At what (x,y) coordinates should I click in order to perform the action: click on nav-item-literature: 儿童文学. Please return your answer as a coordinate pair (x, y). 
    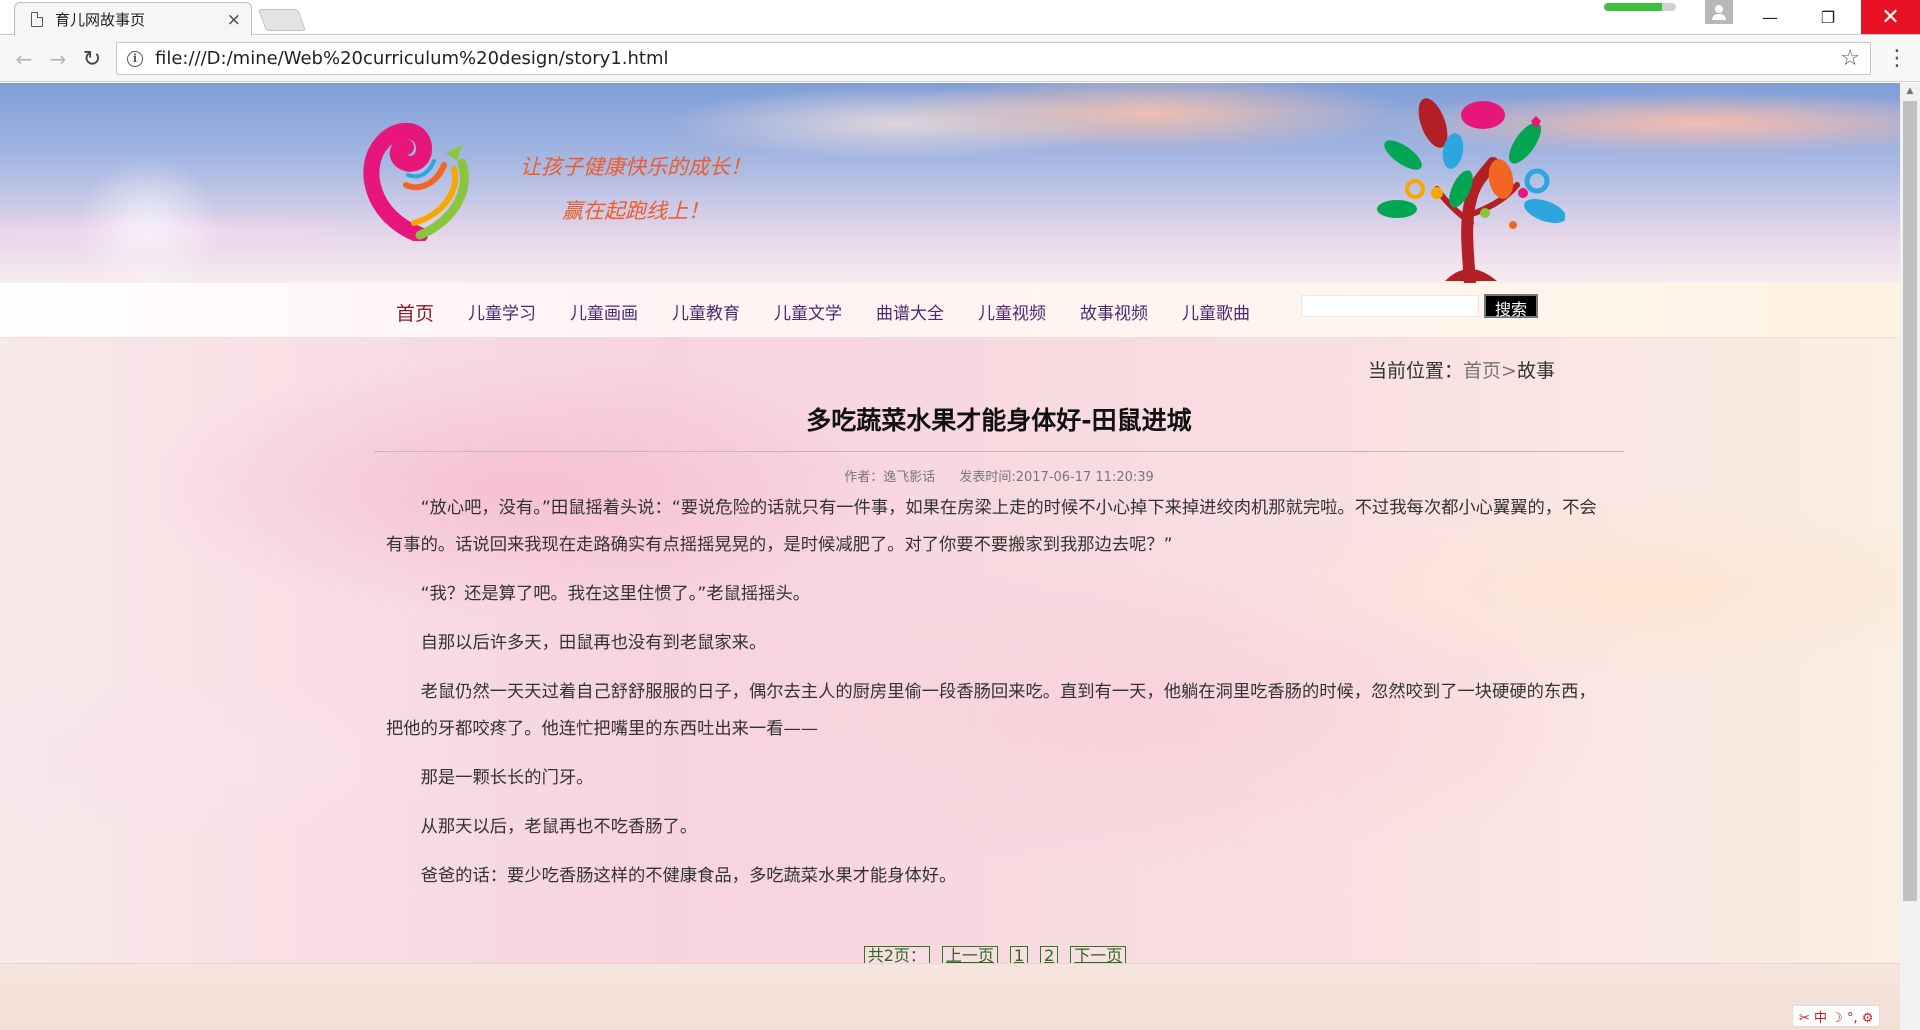
    Looking at the image, I should click on (808, 312).